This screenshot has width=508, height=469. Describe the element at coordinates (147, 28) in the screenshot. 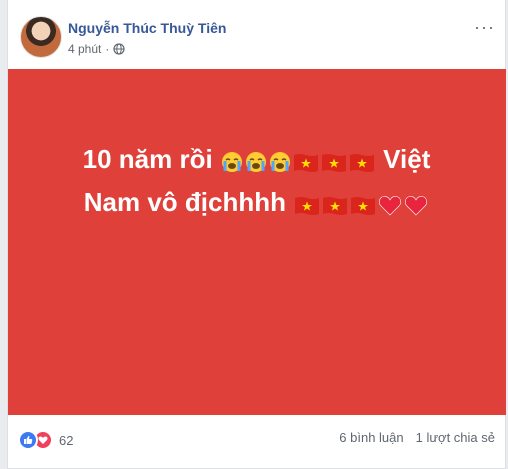

I see `author-name: Nguyễn Thúc Thuỳ Tiên` at that location.